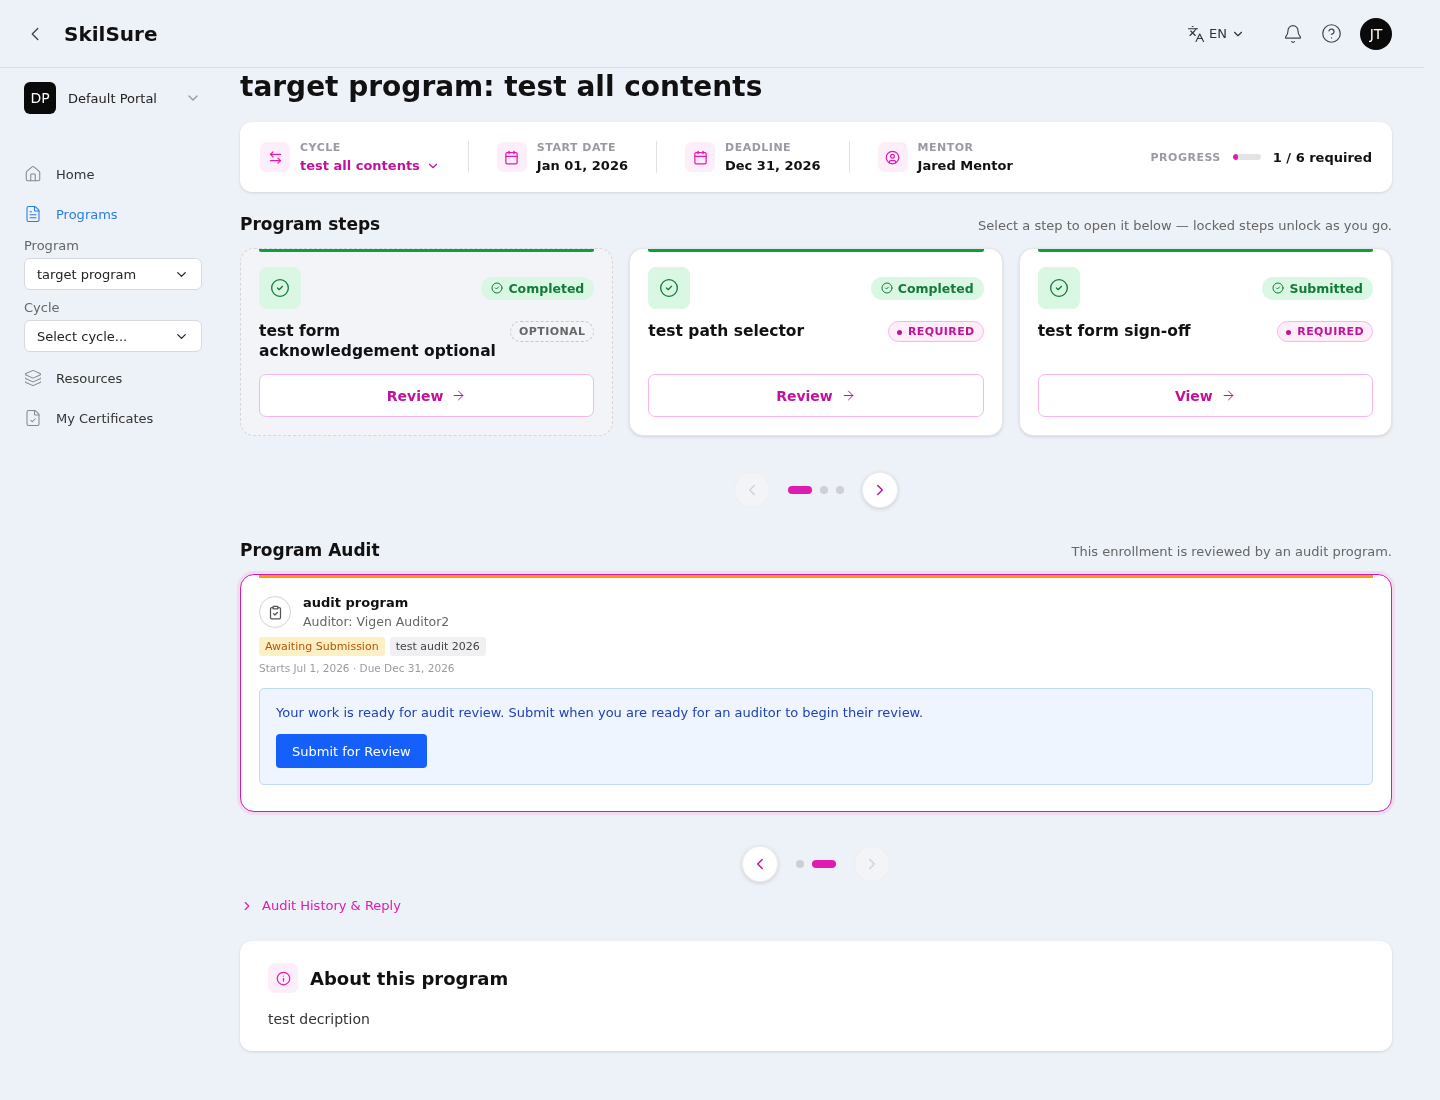 The image size is (1440, 1100). Describe the element at coordinates (773, 165) in the screenshot. I see `info-value: Dec 31, 2026` at that location.